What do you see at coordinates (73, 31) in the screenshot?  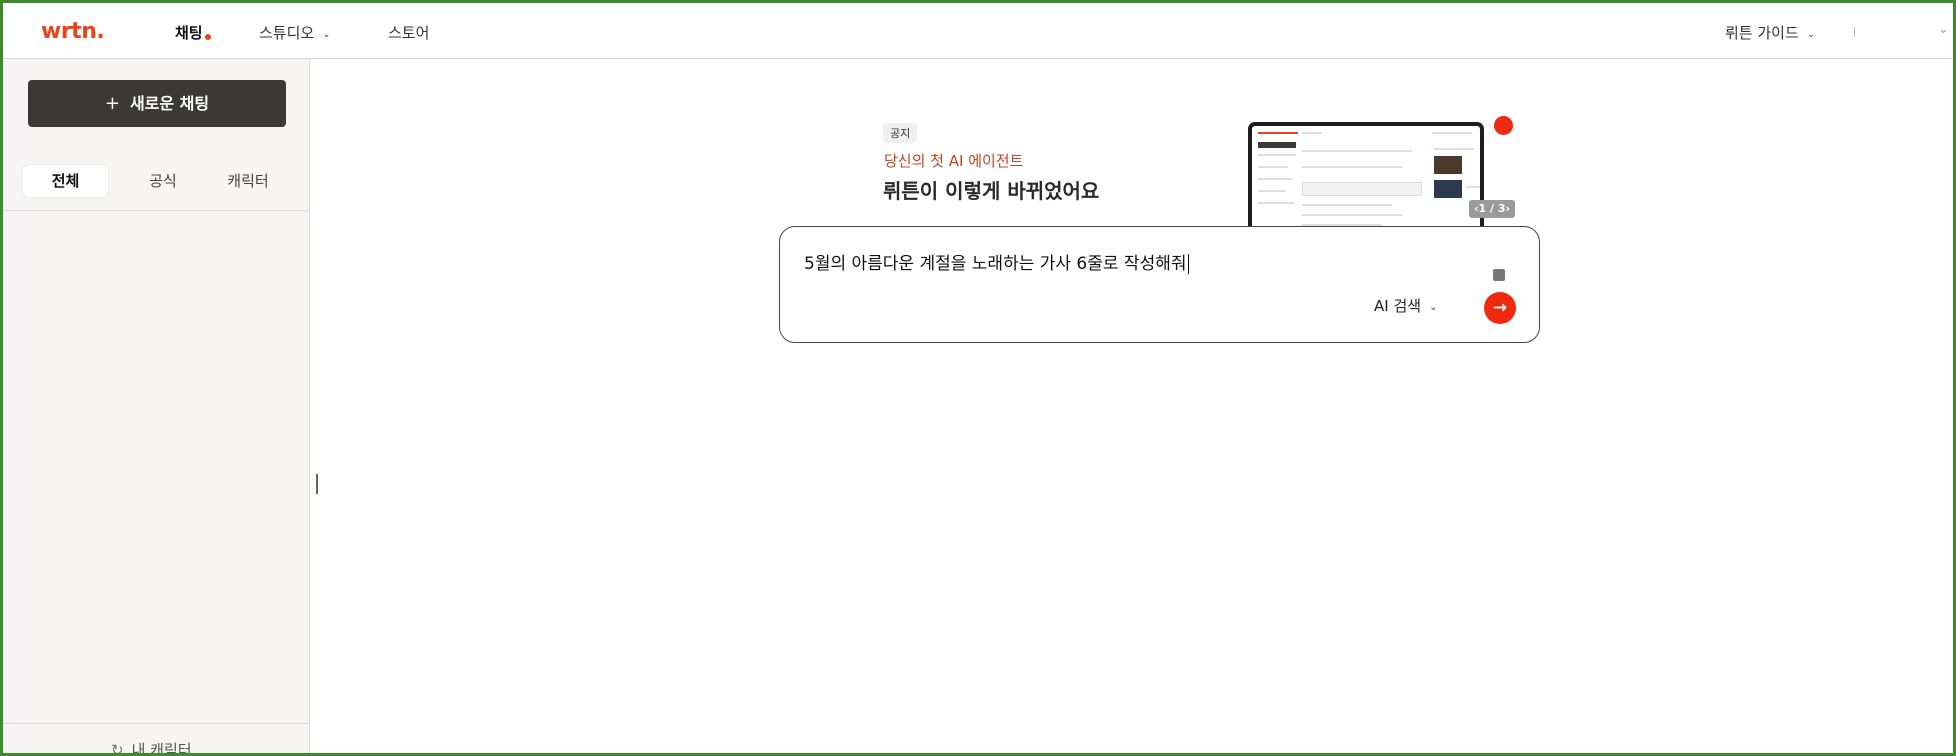 I see `wrtn-logo: wrtn.` at bounding box center [73, 31].